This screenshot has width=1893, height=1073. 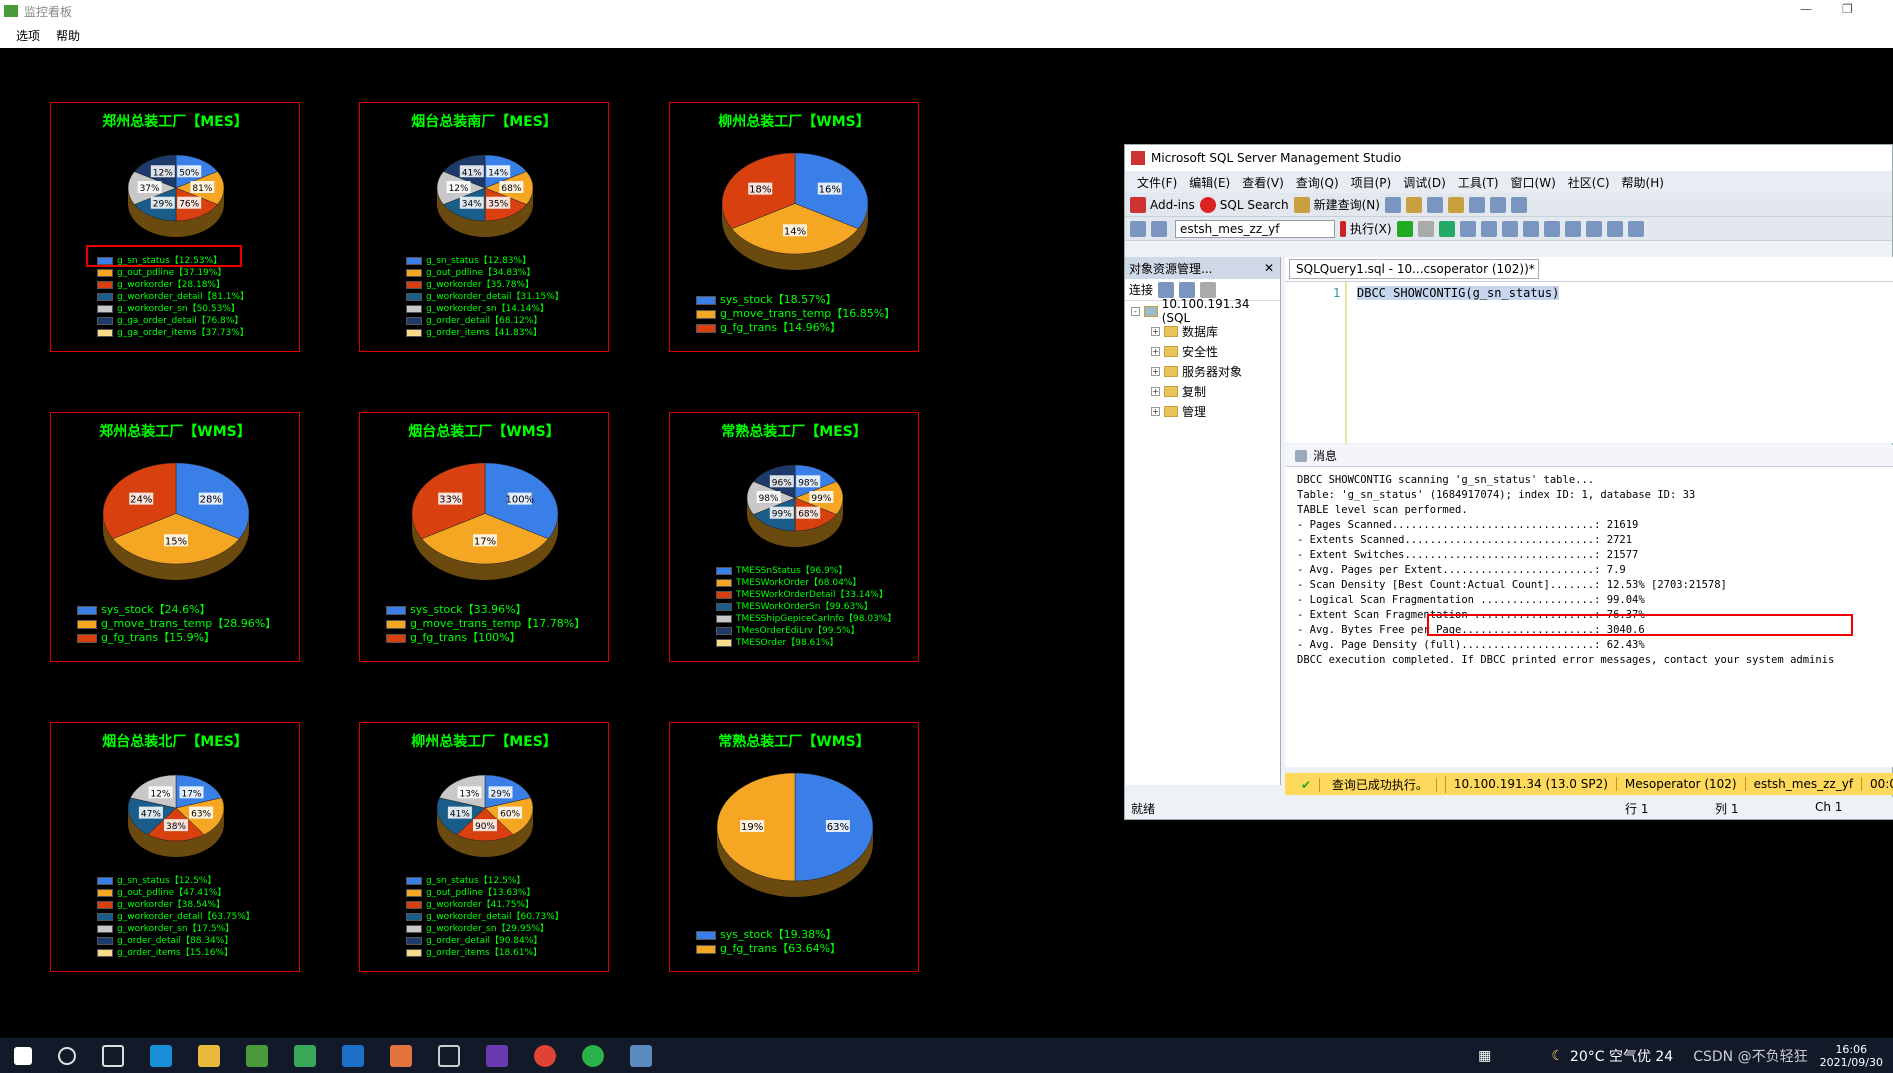 What do you see at coordinates (806, 583) in the screenshot?
I see `legend-item: TMESWorkOrder【68.04%】` at bounding box center [806, 583].